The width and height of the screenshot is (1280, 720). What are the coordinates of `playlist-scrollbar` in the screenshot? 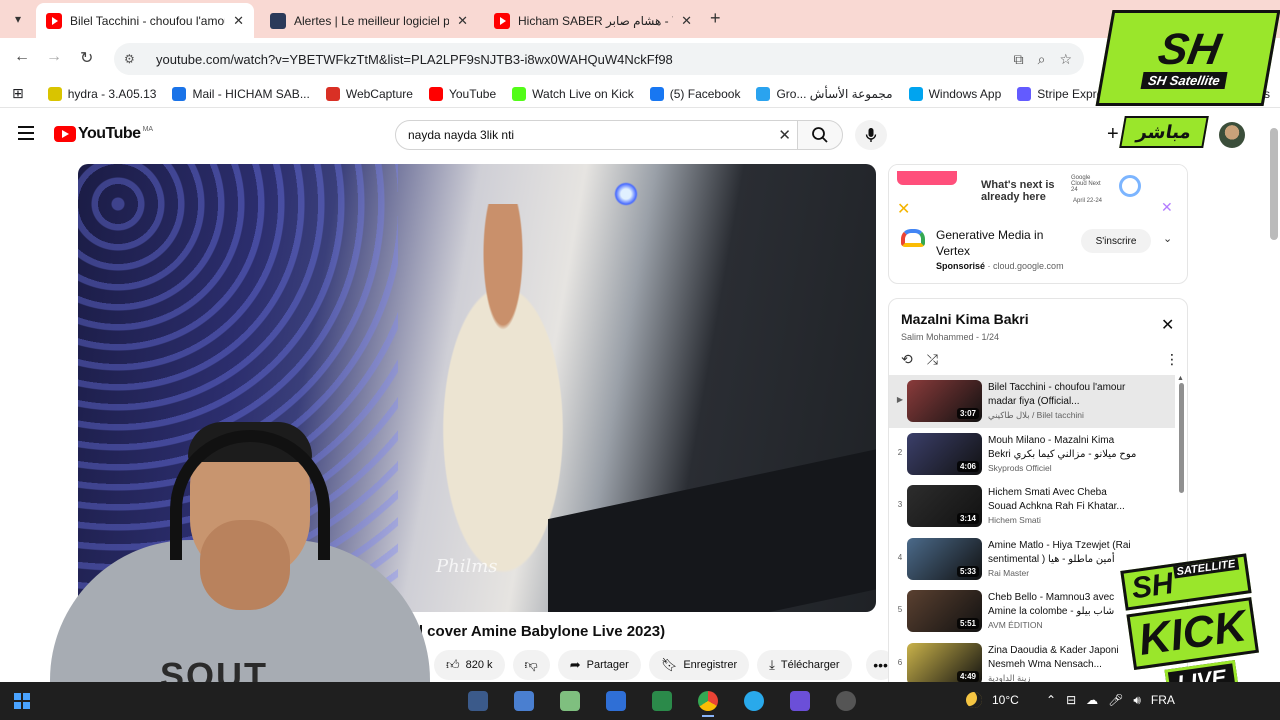 It's located at (1181, 438).